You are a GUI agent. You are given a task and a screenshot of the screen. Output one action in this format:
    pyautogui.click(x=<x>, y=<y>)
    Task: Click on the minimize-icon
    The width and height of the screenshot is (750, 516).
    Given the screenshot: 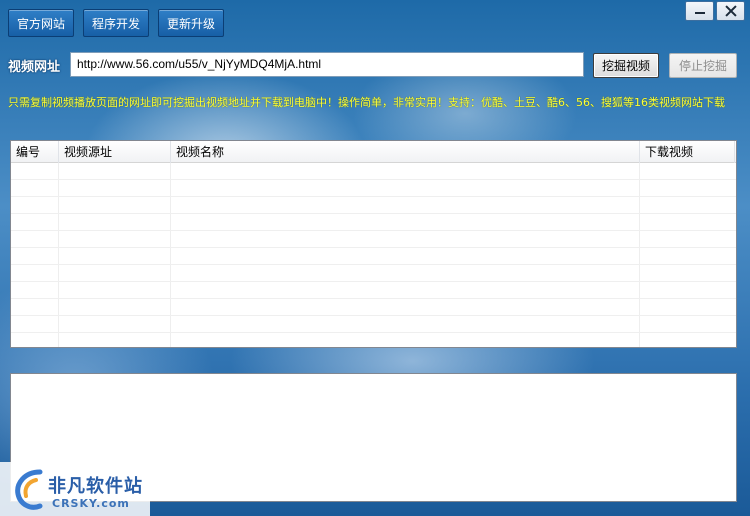 What is the action you would take?
    pyautogui.click(x=699, y=13)
    